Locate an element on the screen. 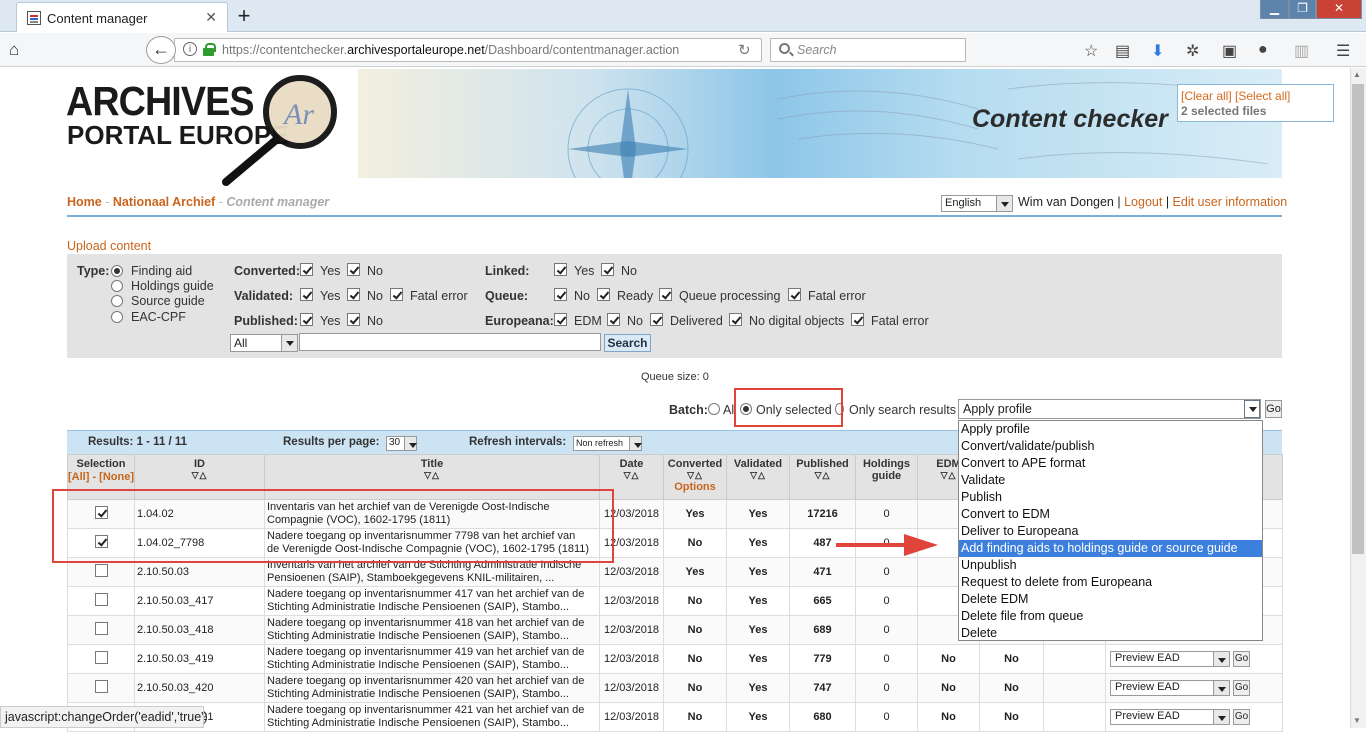 Image resolution: width=1366 pixels, height=732 pixels. restore-button: ❐ is located at coordinates (1302, 9).